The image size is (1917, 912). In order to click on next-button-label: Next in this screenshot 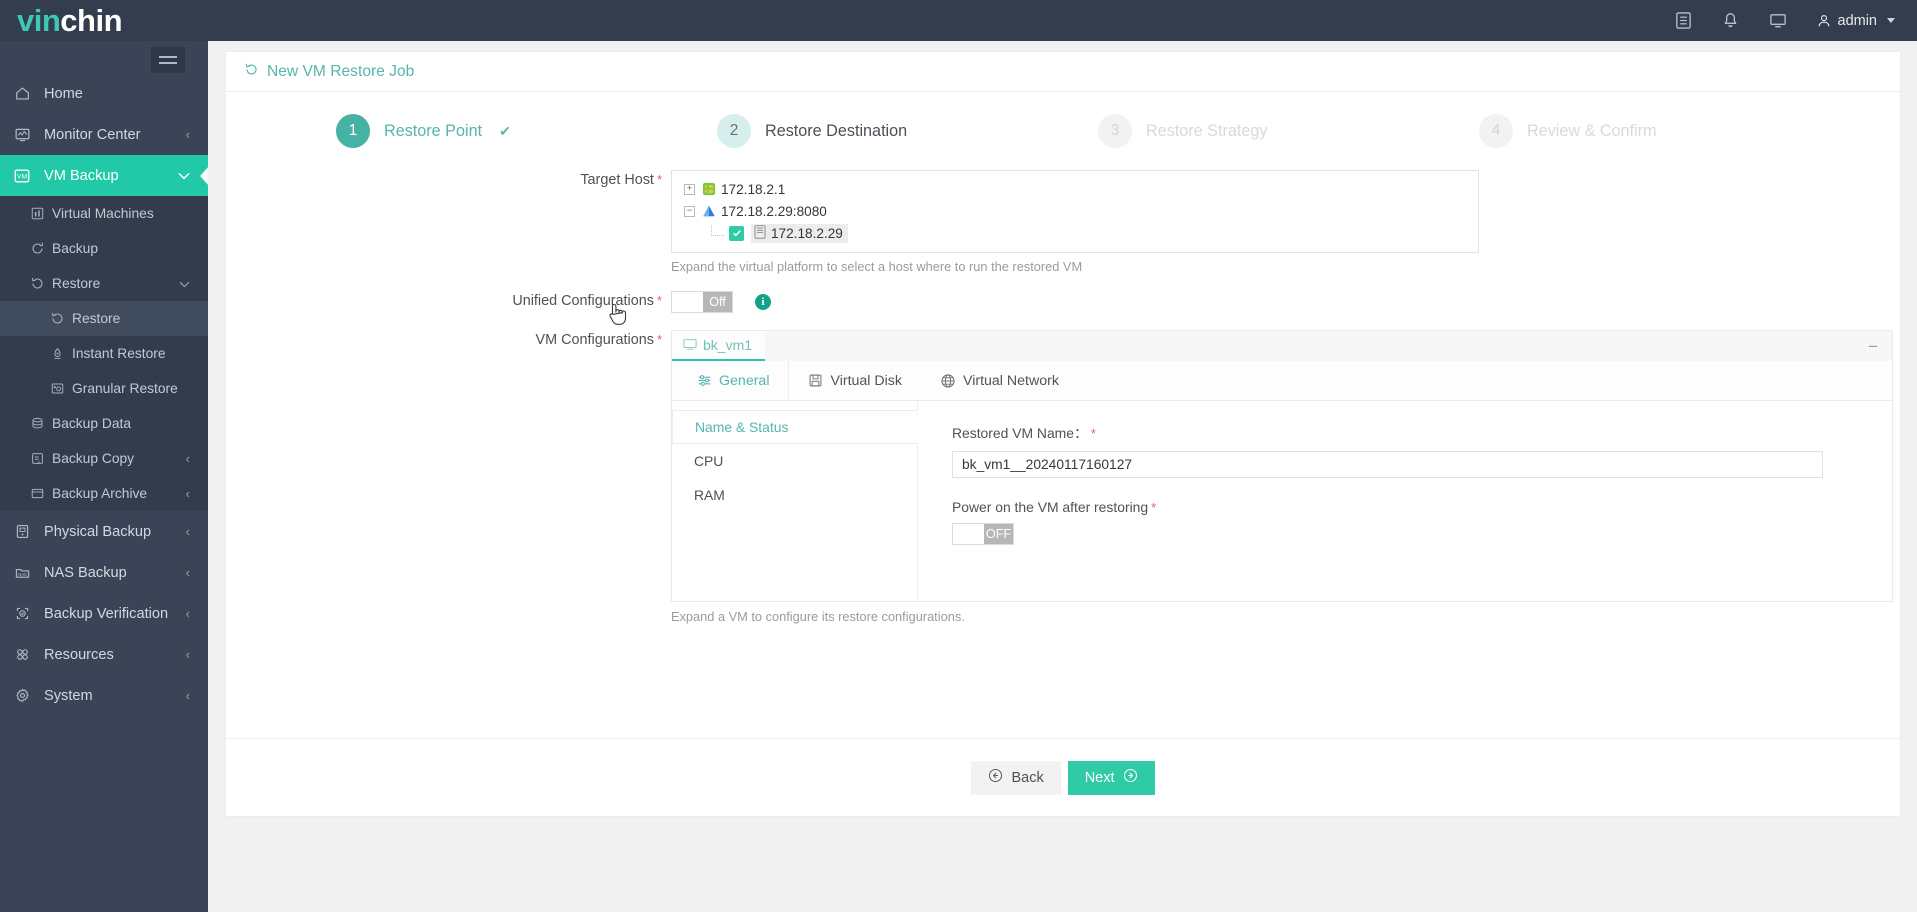, I will do `click(1099, 777)`.